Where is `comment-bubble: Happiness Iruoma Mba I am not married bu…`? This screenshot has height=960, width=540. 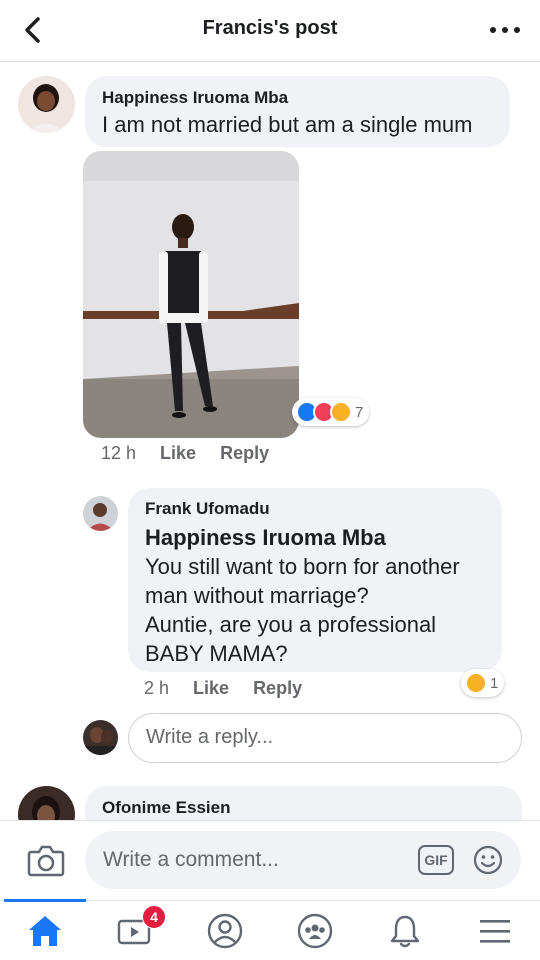
comment-bubble: Happiness Iruoma Mba I am not married bu… is located at coordinates (297, 111).